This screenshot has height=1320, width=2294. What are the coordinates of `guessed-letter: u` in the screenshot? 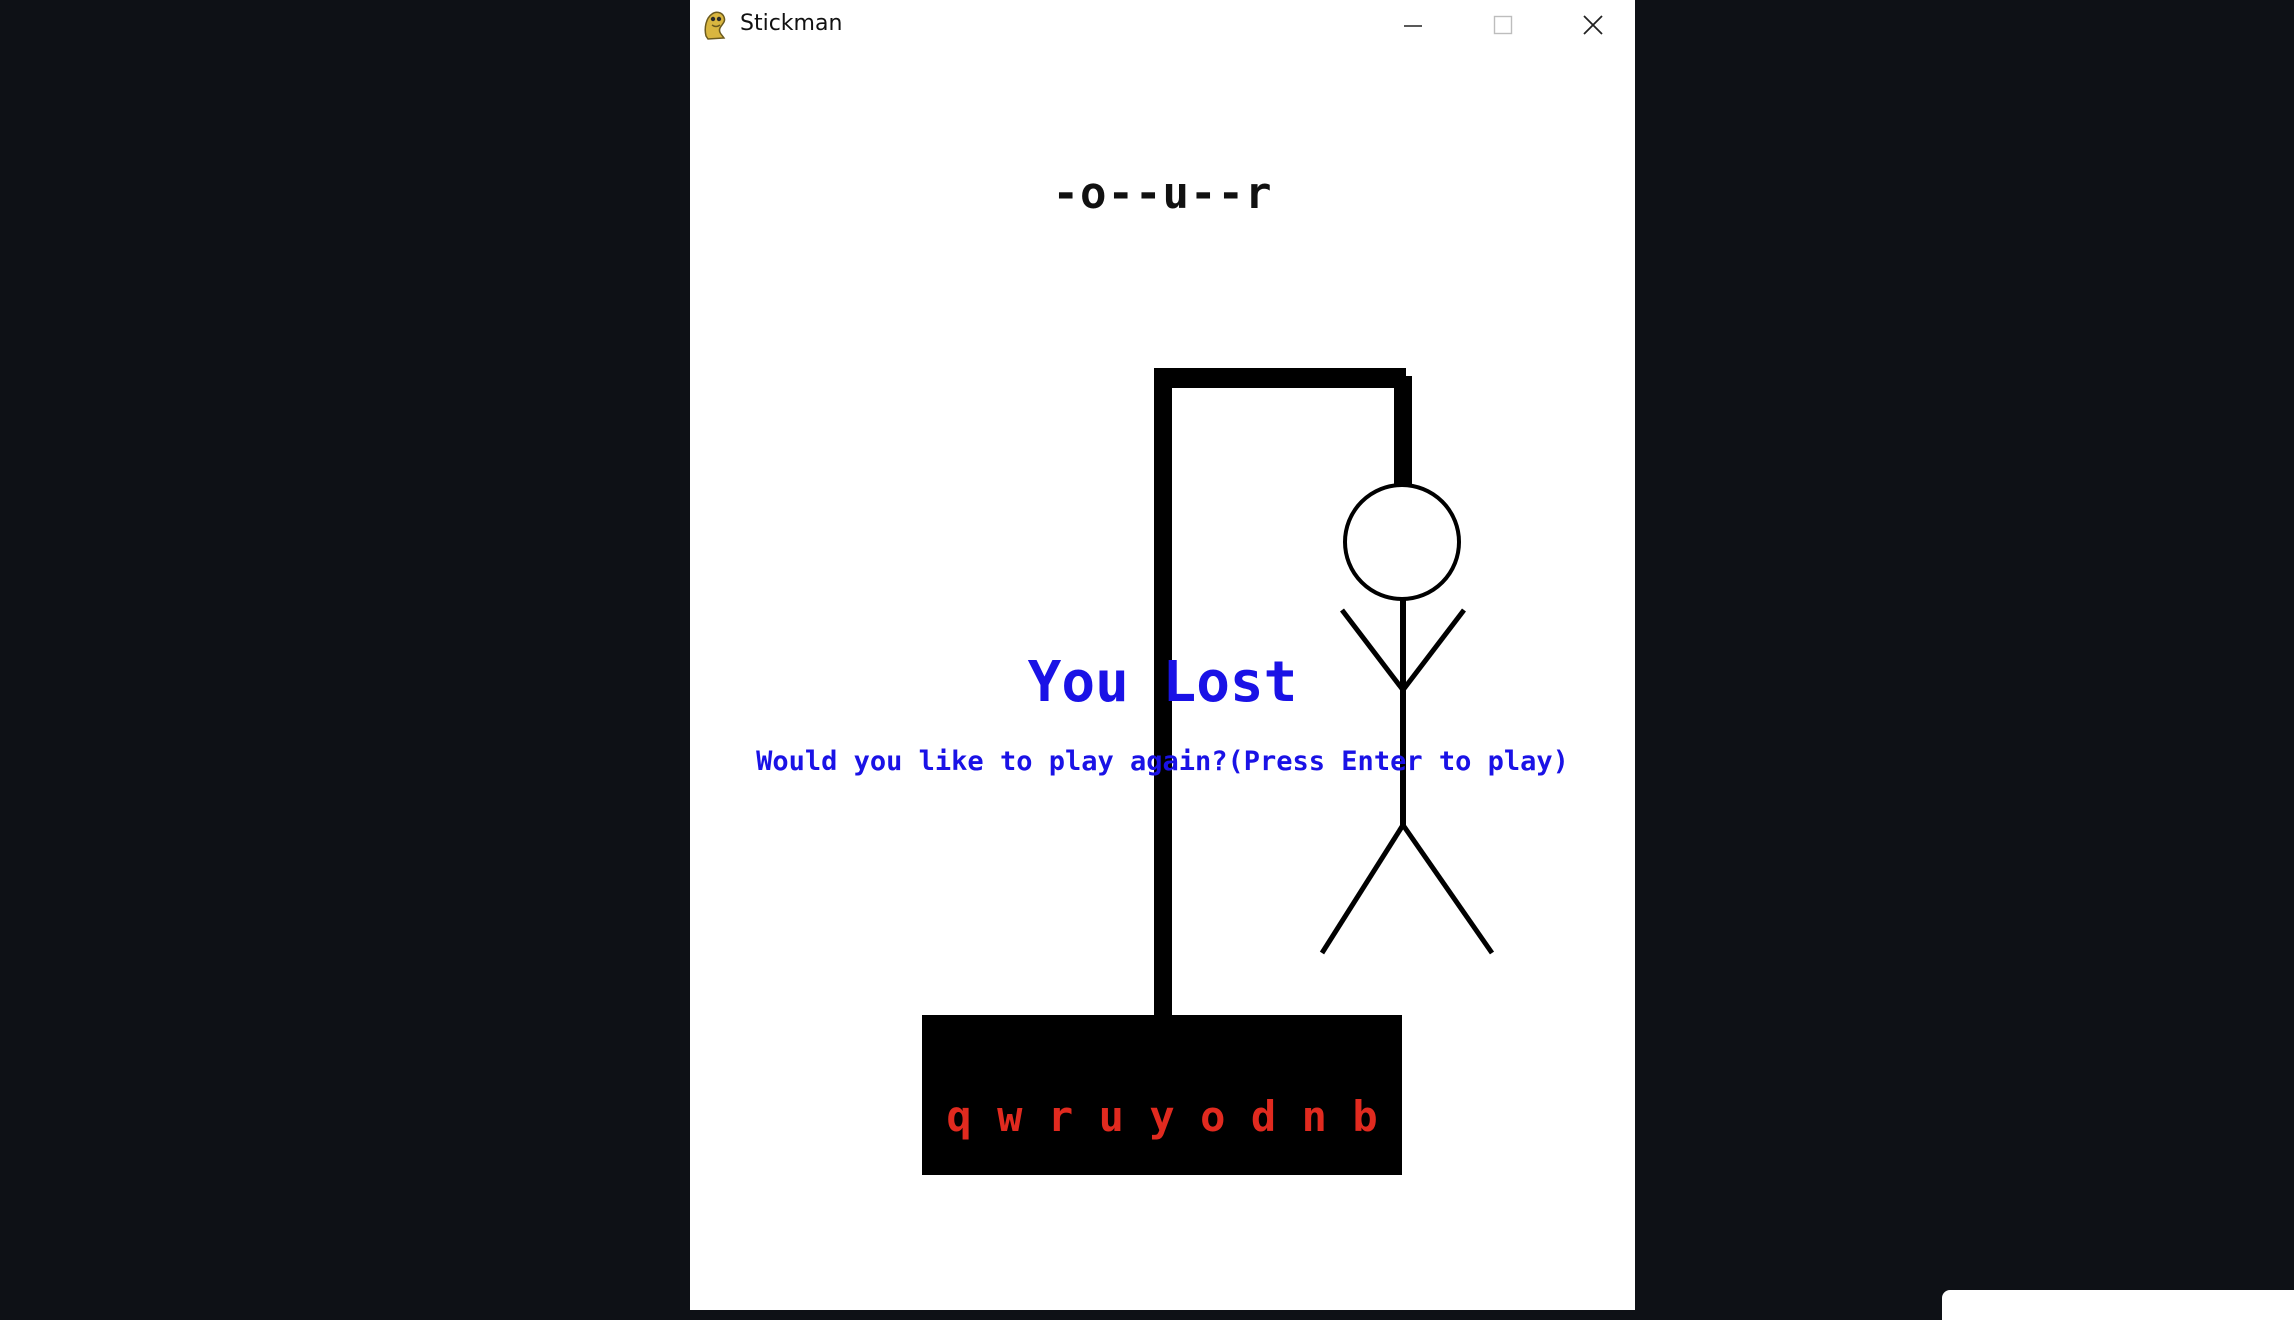 It's located at (1111, 1116).